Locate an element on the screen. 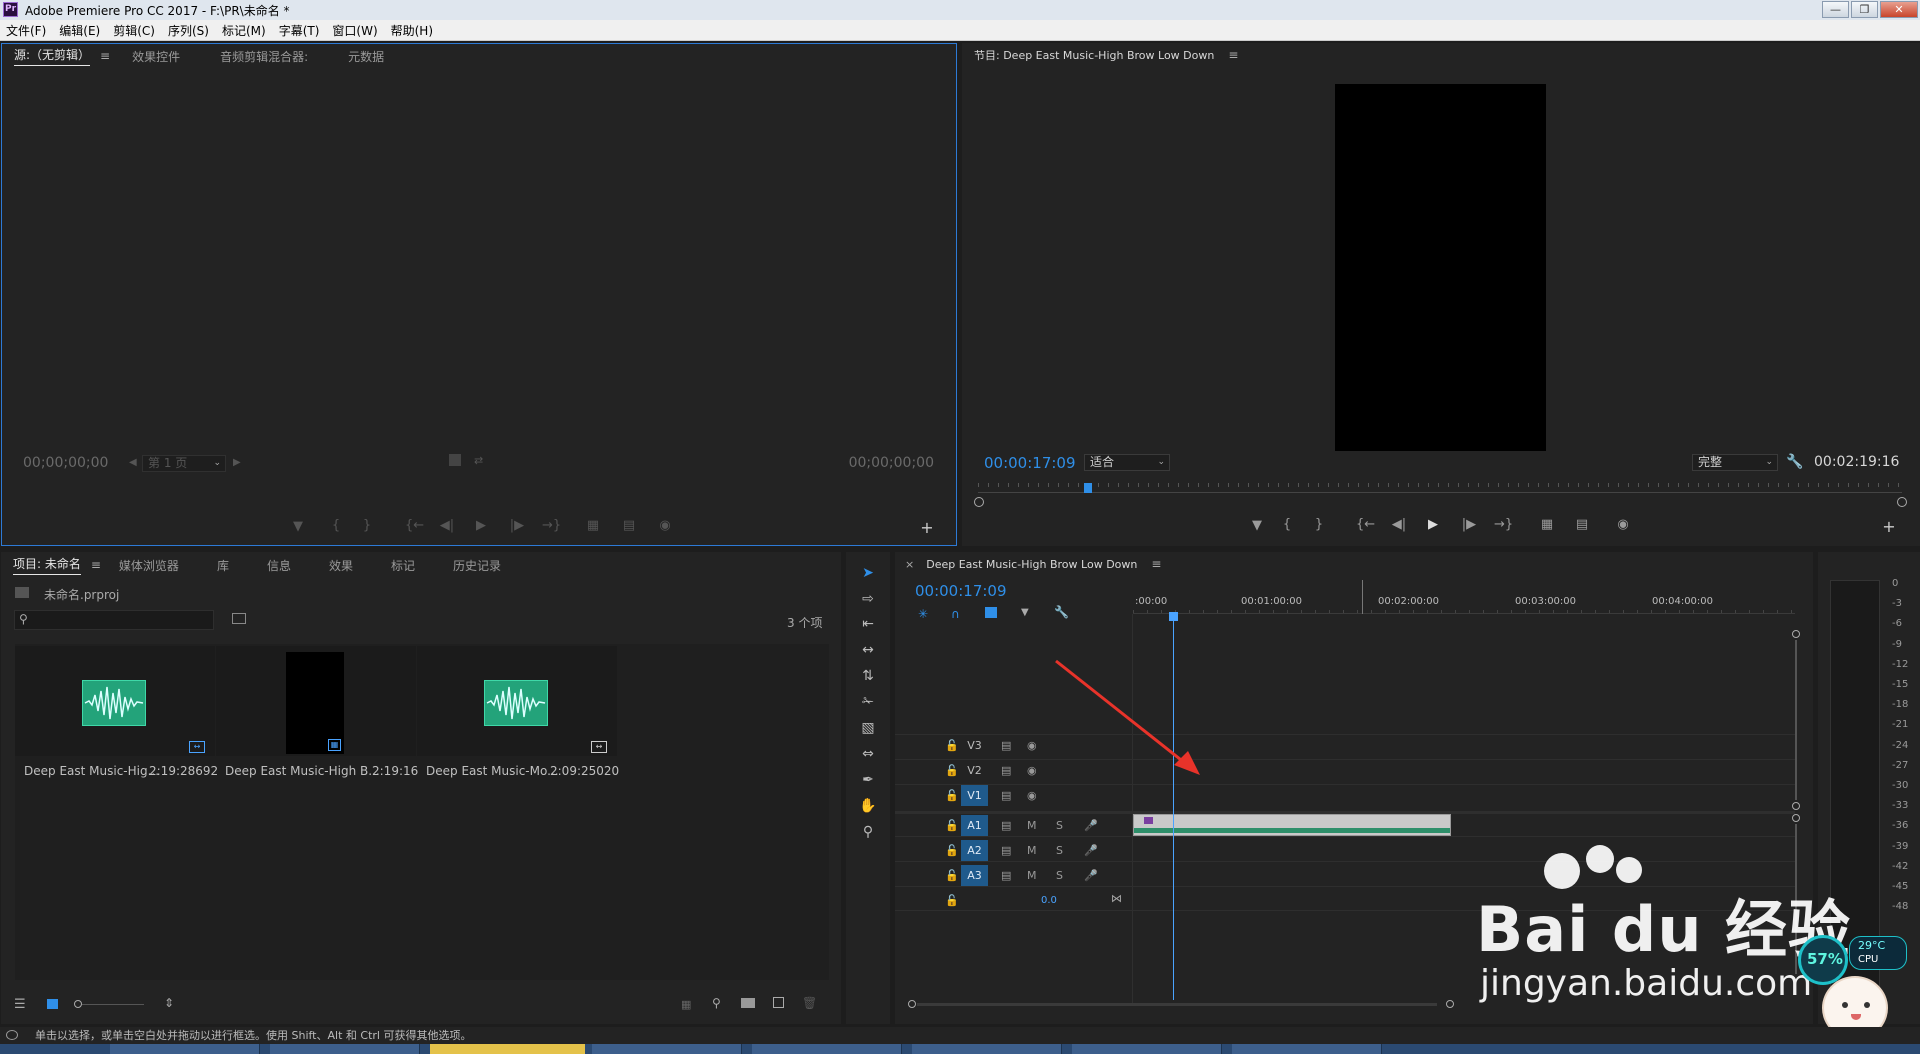  h-scroll-right-handle is located at coordinates (1450, 1004).